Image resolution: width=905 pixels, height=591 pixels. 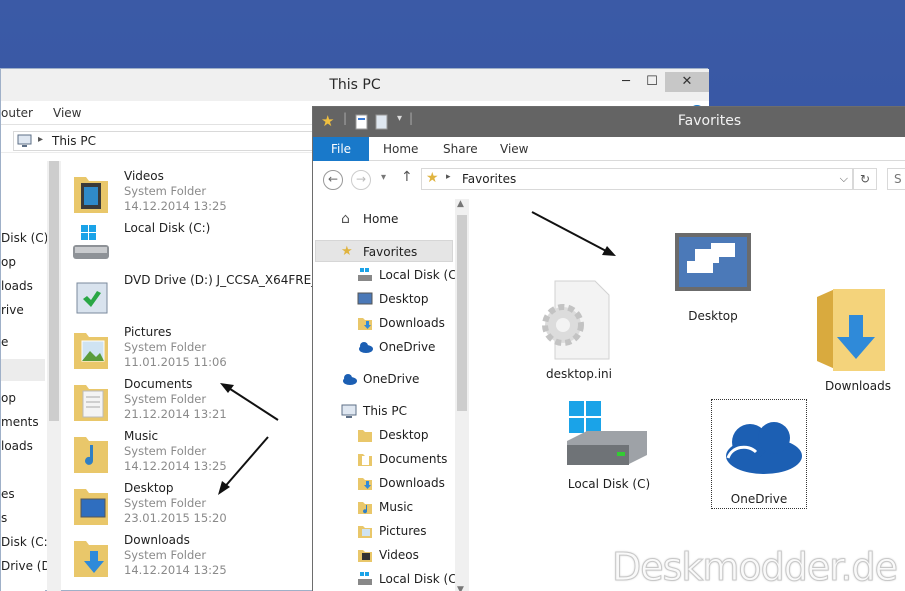 I want to click on tab-file: File, so click(x=341, y=149).